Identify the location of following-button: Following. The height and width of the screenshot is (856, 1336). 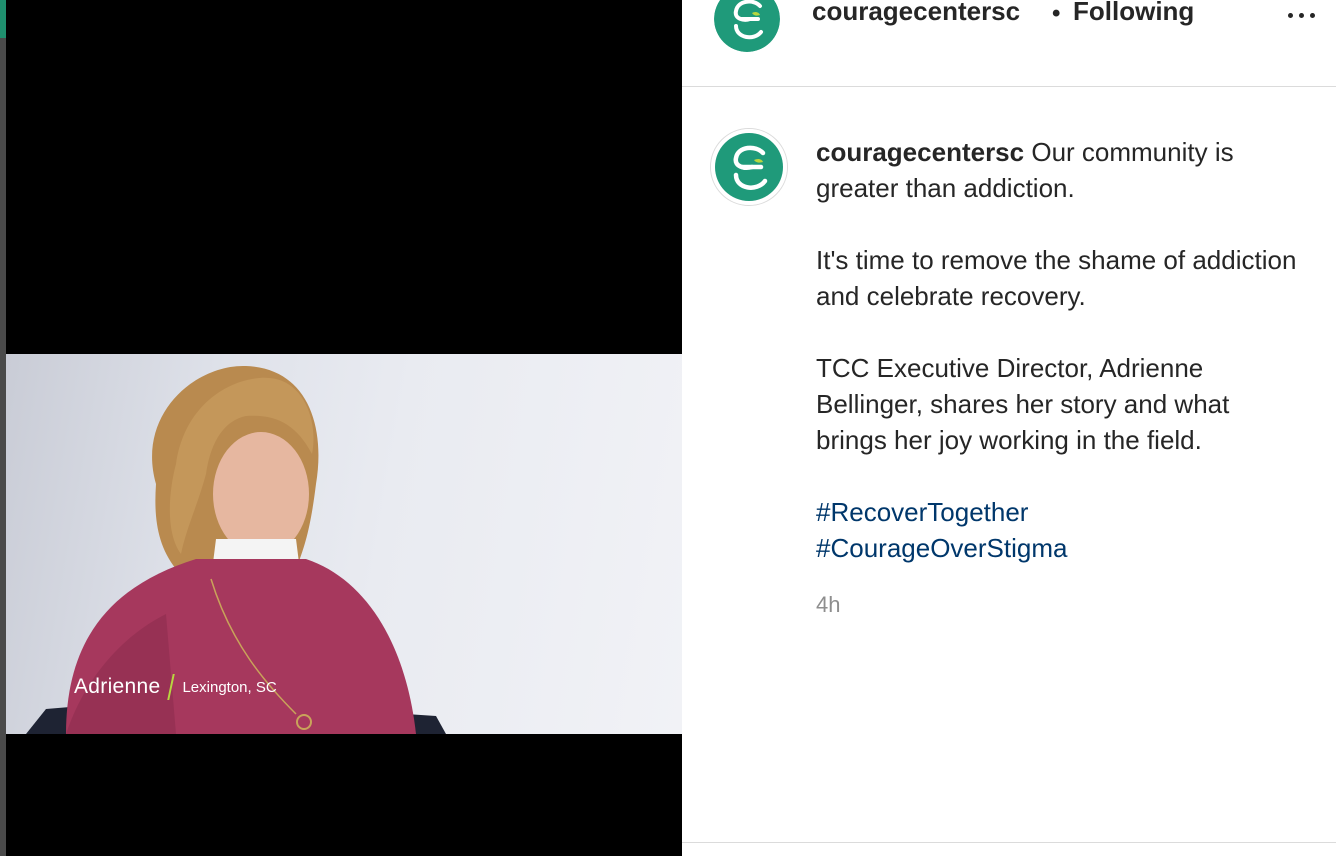
(1133, 13).